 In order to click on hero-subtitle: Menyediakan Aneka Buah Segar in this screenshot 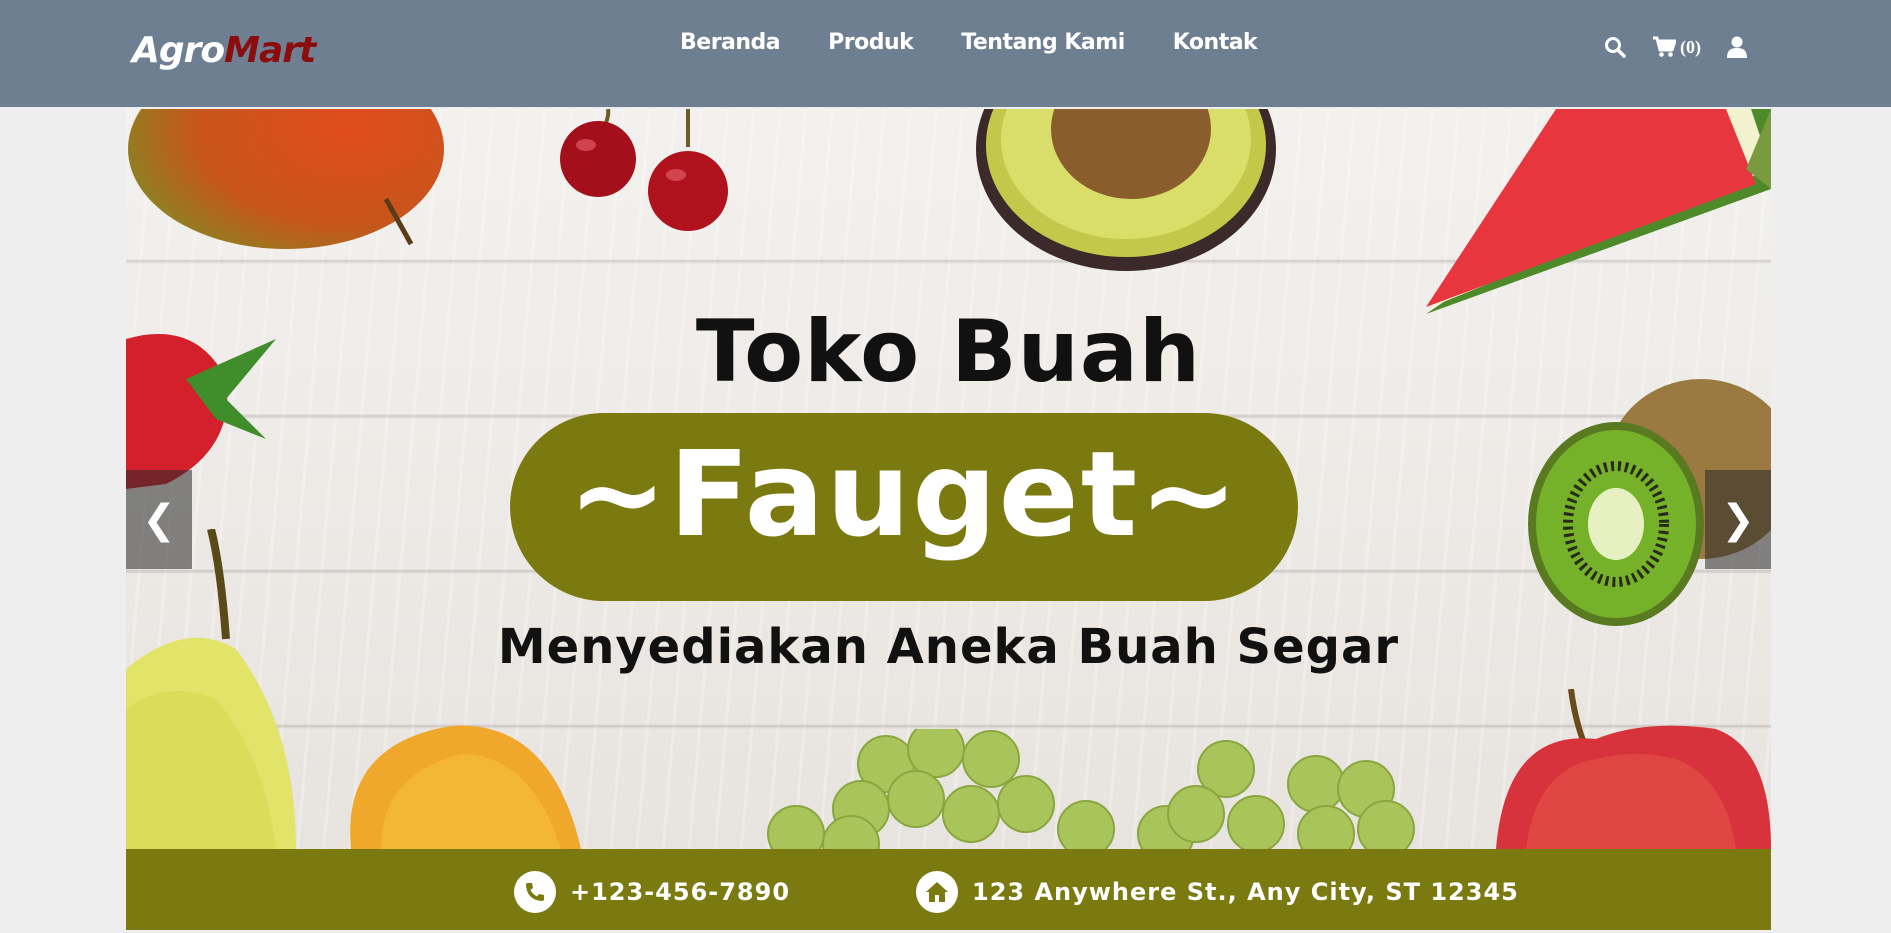, I will do `click(948, 647)`.